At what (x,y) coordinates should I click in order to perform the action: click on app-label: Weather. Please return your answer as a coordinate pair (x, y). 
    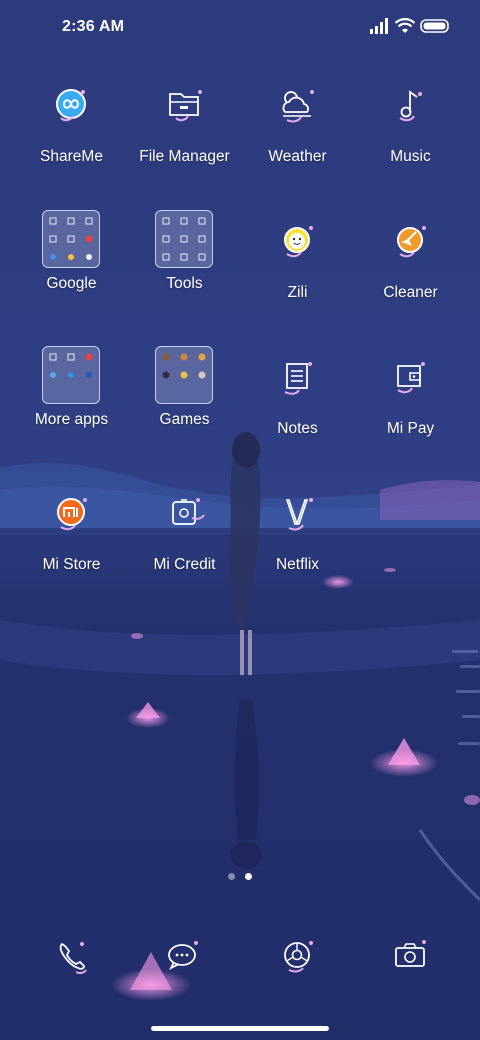
    Looking at the image, I should click on (297, 156).